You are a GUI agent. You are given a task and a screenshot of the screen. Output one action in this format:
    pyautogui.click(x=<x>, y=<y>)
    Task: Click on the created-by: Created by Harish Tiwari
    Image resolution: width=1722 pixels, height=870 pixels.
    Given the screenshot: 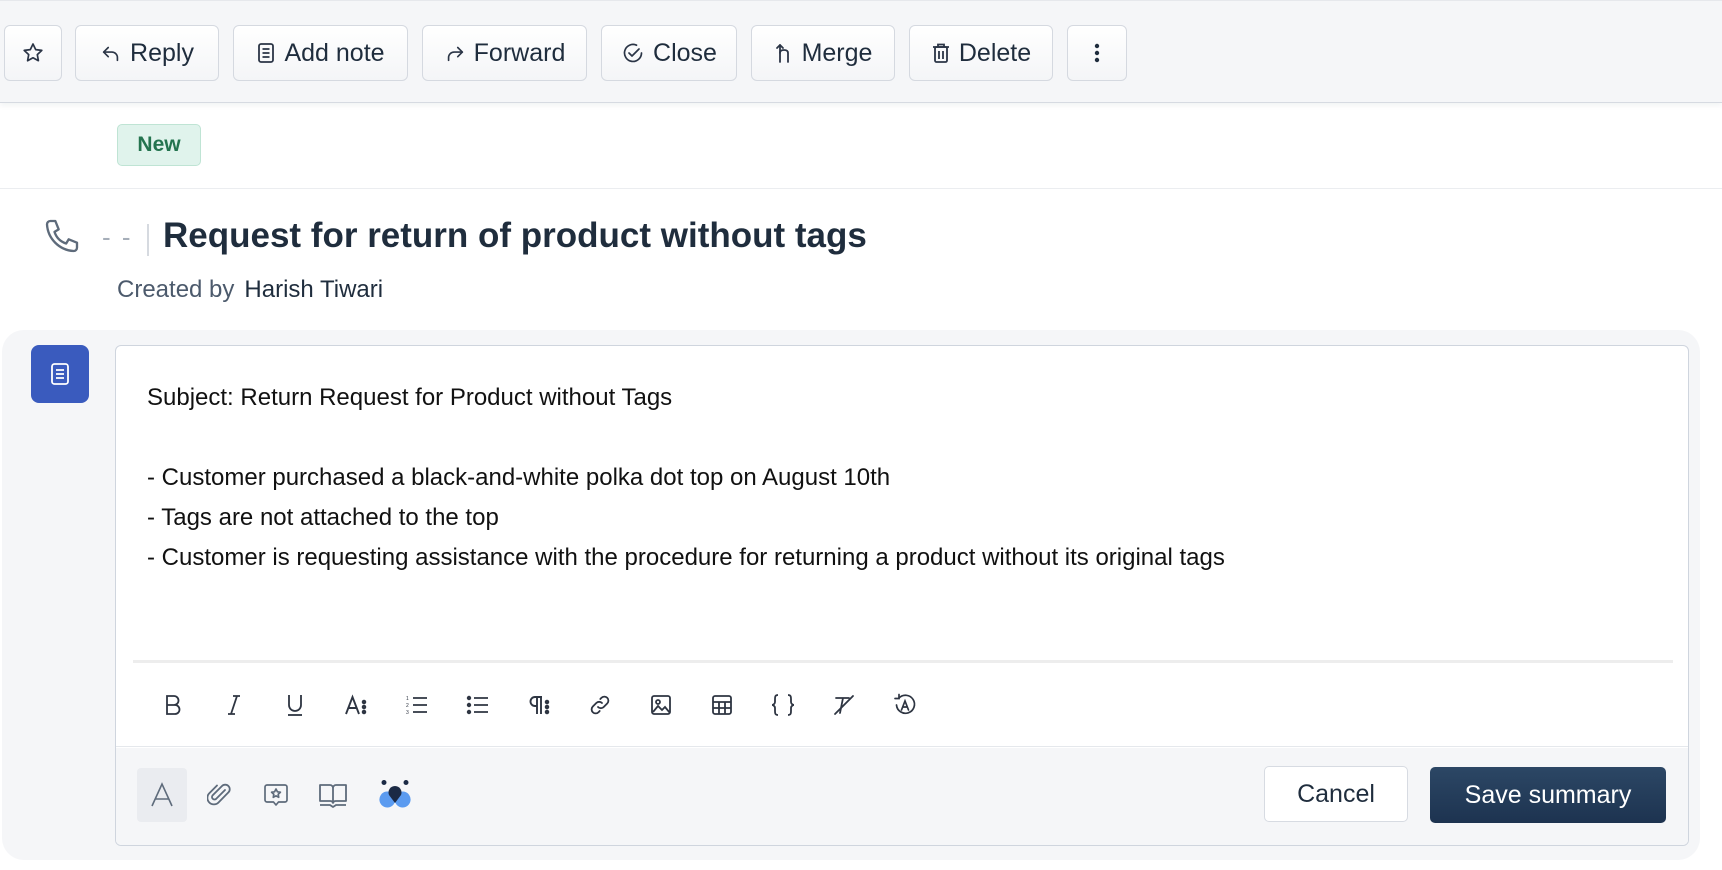 What is the action you would take?
    pyautogui.click(x=250, y=290)
    